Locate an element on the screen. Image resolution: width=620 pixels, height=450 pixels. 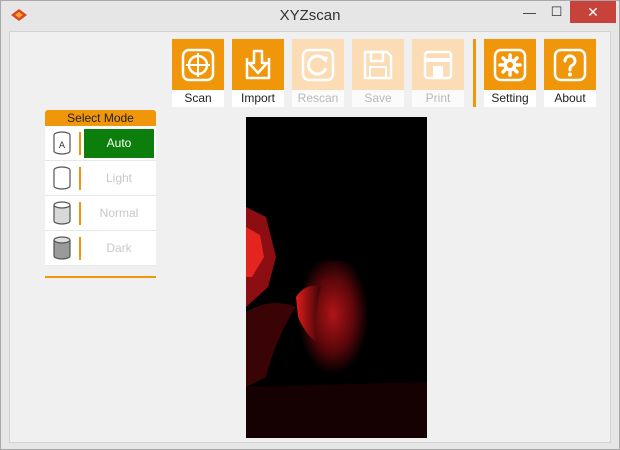
mode-auto: A Auto is located at coordinates (100, 143).